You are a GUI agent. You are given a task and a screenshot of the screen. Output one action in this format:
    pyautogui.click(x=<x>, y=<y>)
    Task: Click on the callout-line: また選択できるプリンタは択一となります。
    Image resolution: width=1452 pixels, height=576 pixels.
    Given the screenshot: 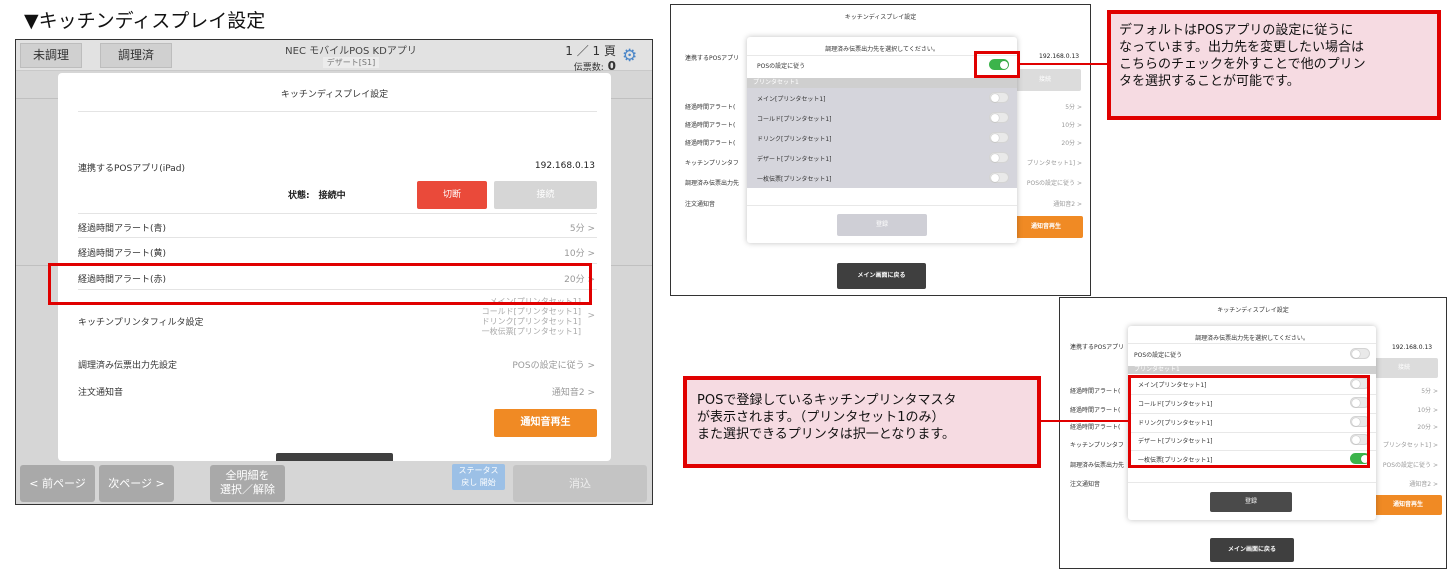 What is the action you would take?
    pyautogui.click(x=826, y=434)
    